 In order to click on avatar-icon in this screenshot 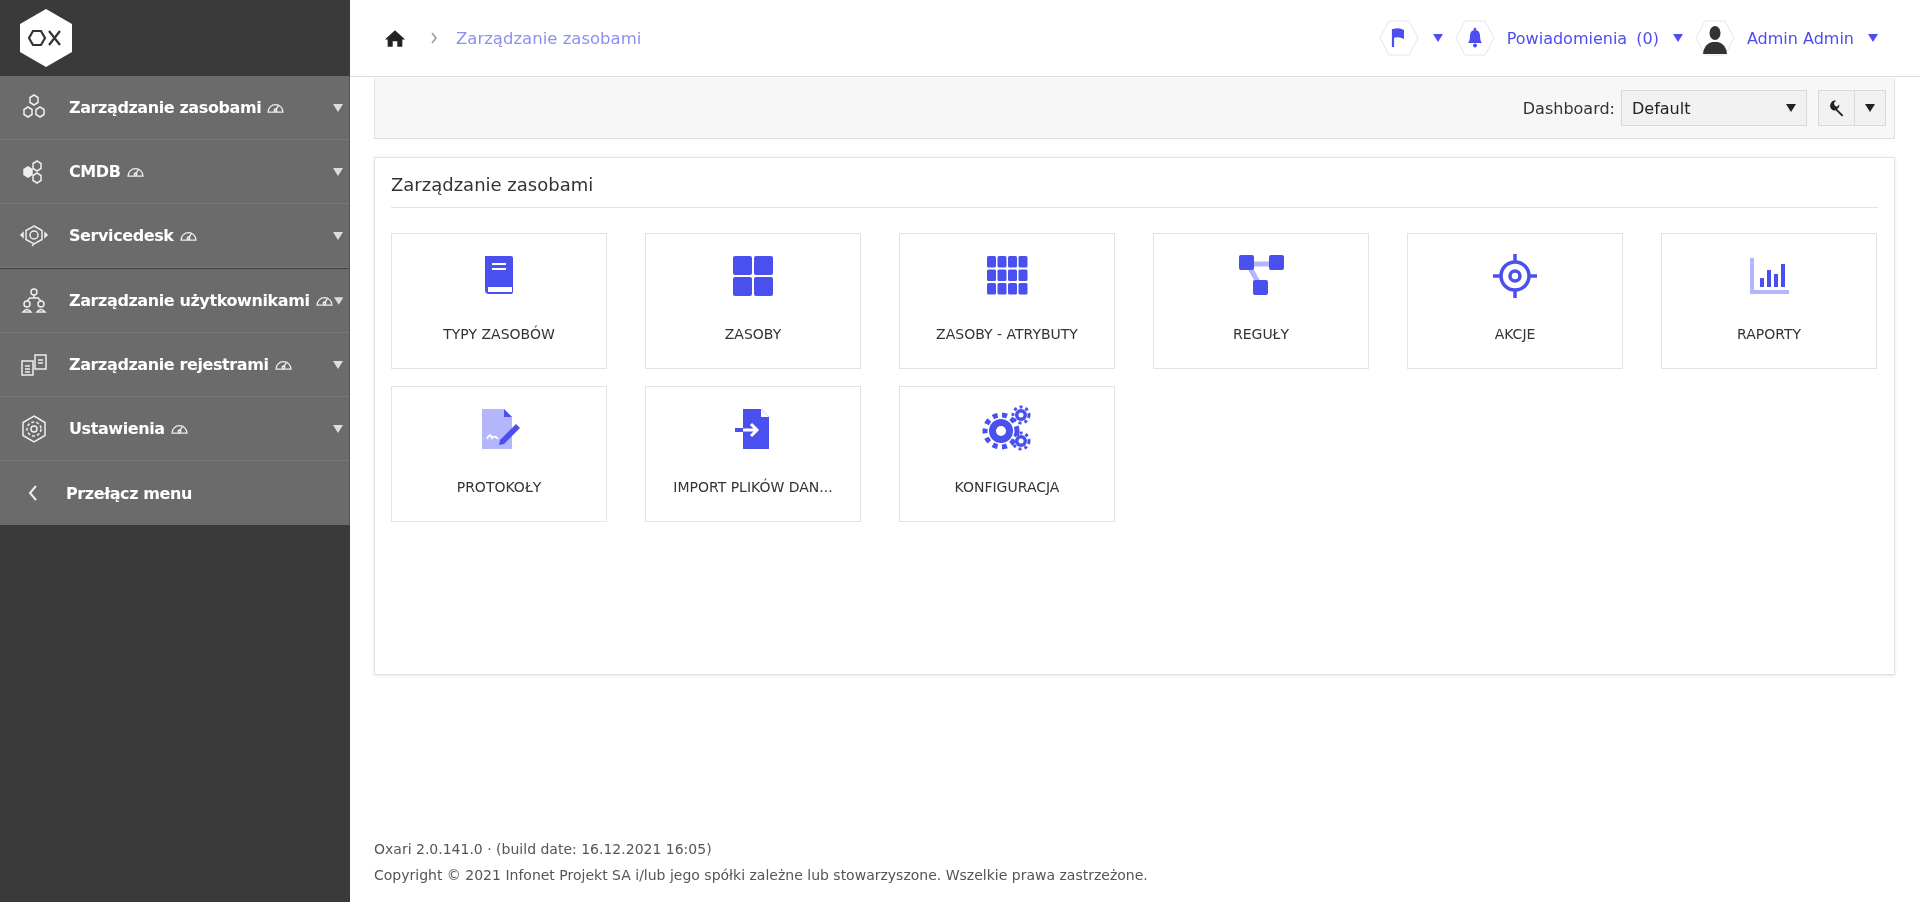, I will do `click(1714, 38)`.